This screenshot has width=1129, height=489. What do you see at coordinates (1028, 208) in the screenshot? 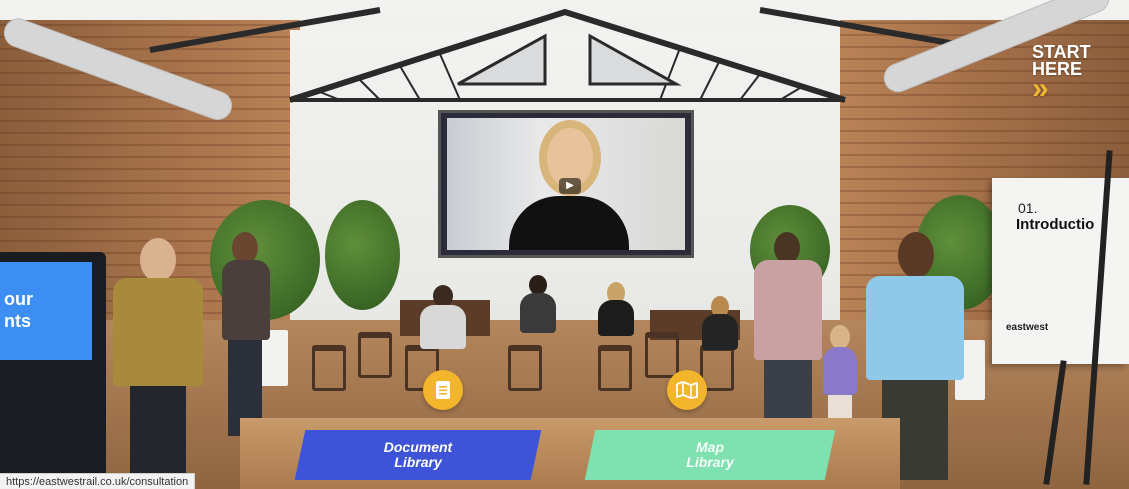
I see `board-number: 01.` at bounding box center [1028, 208].